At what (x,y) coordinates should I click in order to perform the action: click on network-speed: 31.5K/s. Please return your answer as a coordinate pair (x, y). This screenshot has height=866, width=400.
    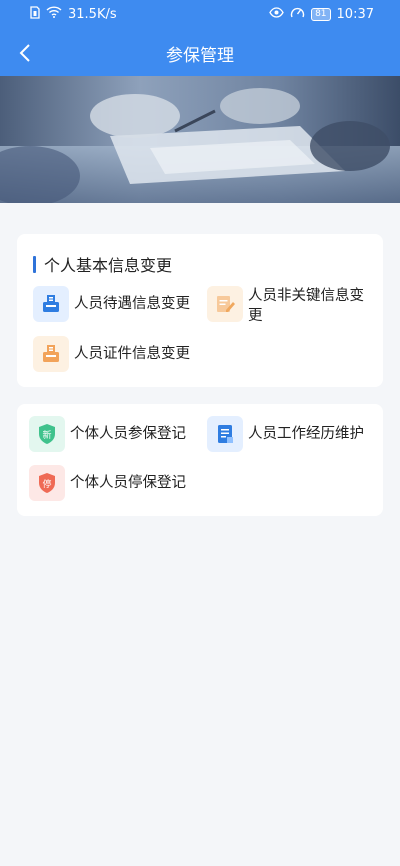
    Looking at the image, I should click on (92, 14).